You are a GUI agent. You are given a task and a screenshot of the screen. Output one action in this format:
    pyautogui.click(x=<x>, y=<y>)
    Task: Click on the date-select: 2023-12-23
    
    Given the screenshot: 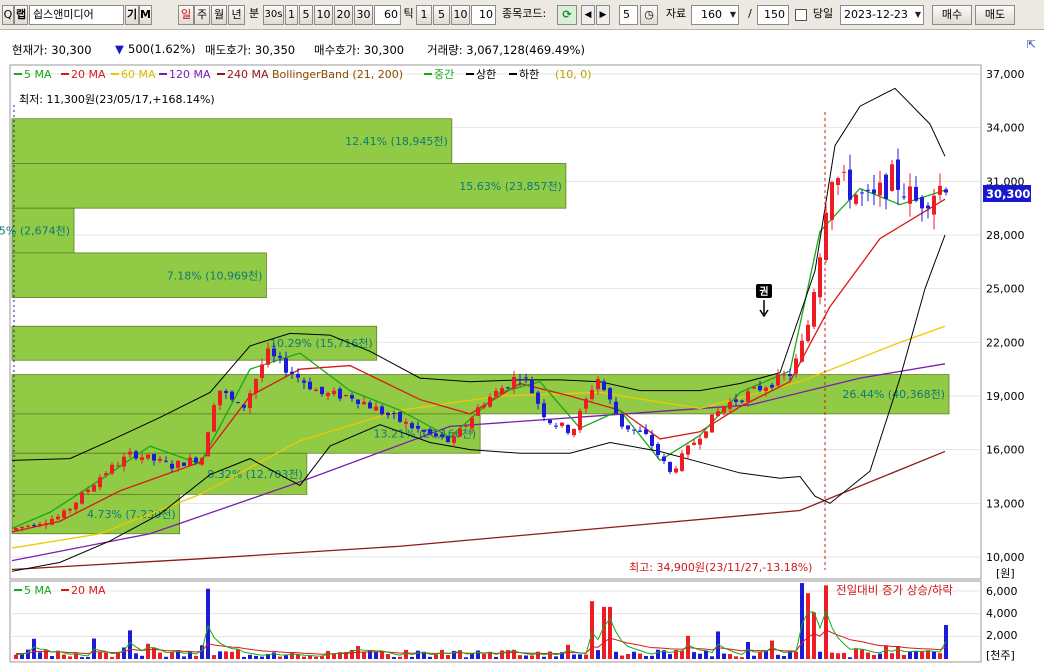 What is the action you would take?
    pyautogui.click(x=882, y=15)
    